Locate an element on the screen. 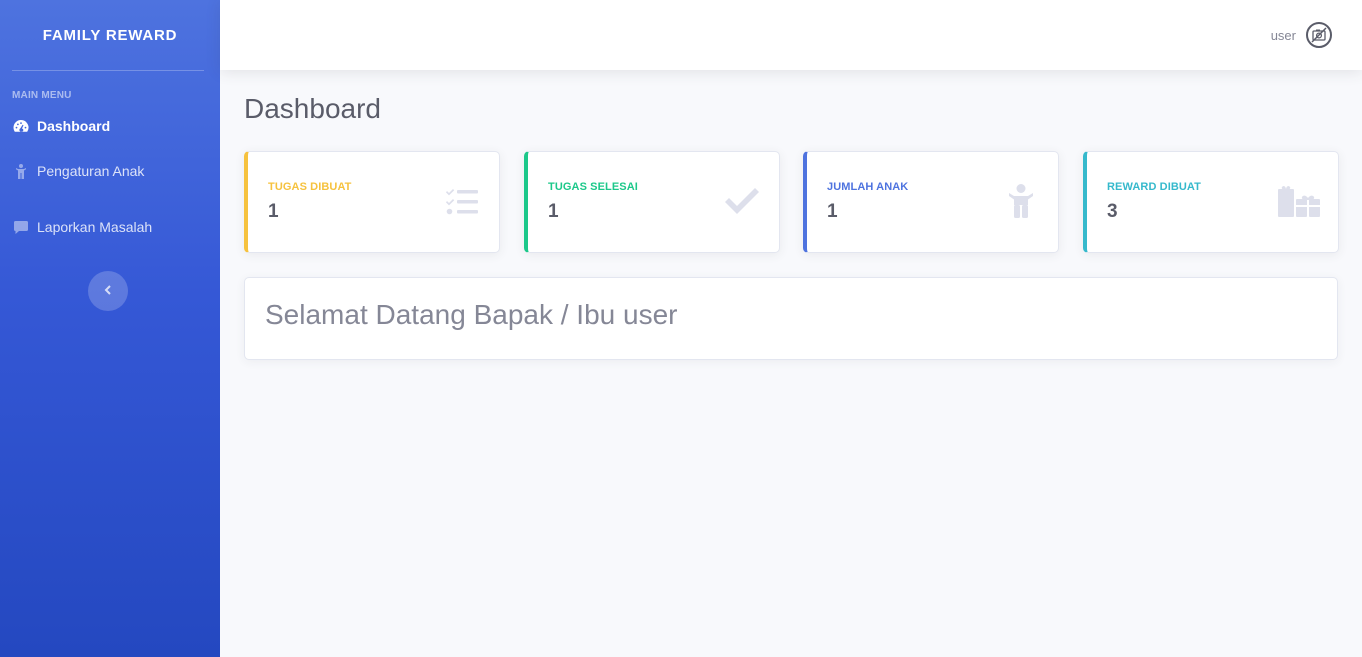 This screenshot has width=1362, height=657. stat-card-tugas-selesai: TUGAS SELESAI 1 is located at coordinates (652, 202).